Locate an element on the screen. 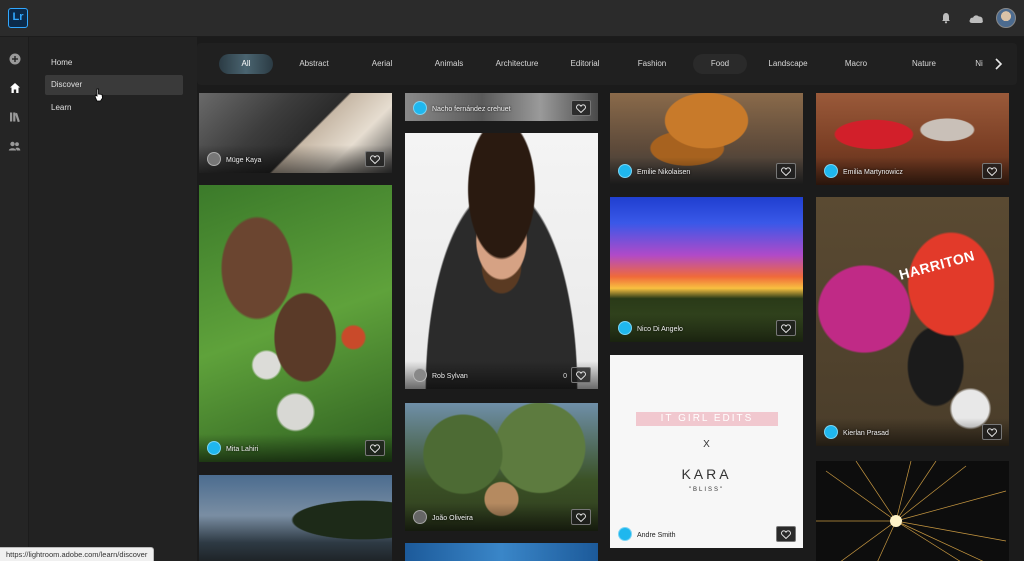 The width and height of the screenshot is (1024, 561). author-name: Nacho fernández crehuet is located at coordinates (471, 109).